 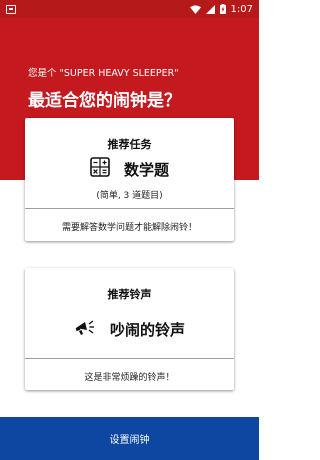 I want to click on page-title: 最适合您的闹钟是？, so click(x=104, y=101).